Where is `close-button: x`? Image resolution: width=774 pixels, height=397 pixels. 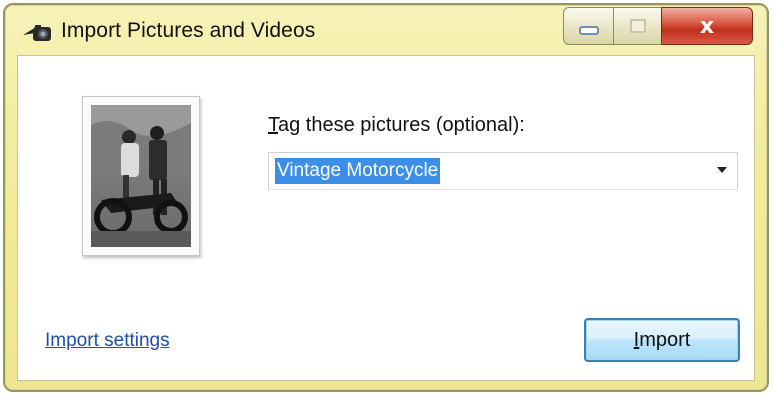
close-button: x is located at coordinates (707, 26).